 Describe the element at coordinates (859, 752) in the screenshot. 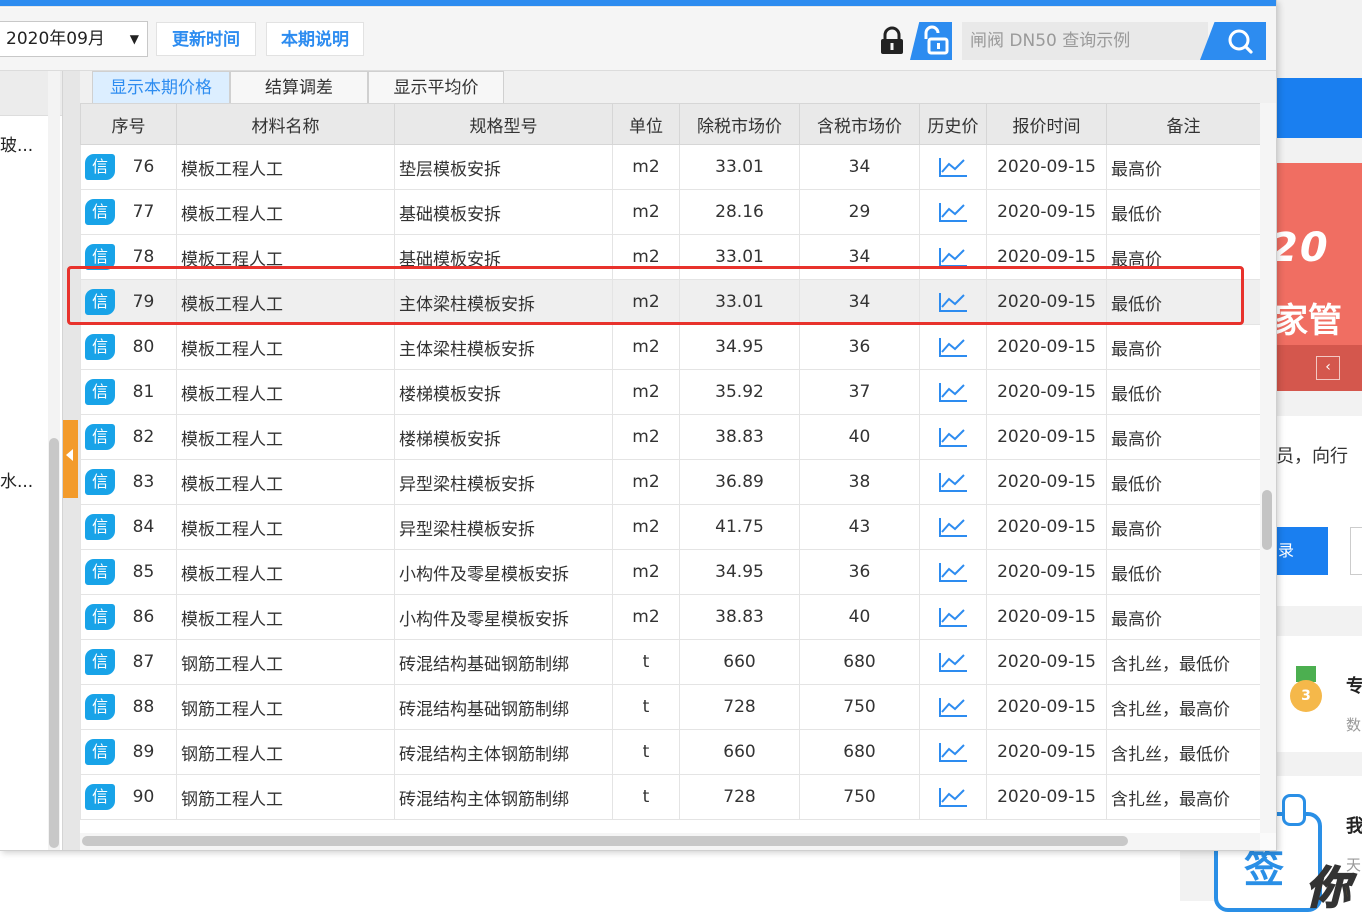

I see `cell-price-in-tax: 680` at that location.